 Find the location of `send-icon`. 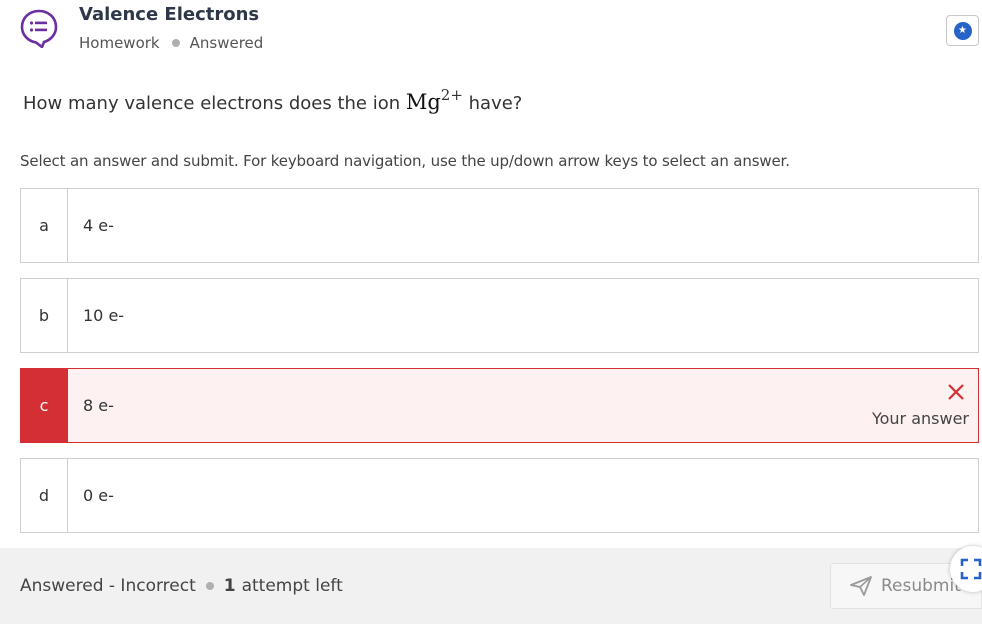

send-icon is located at coordinates (861, 586).